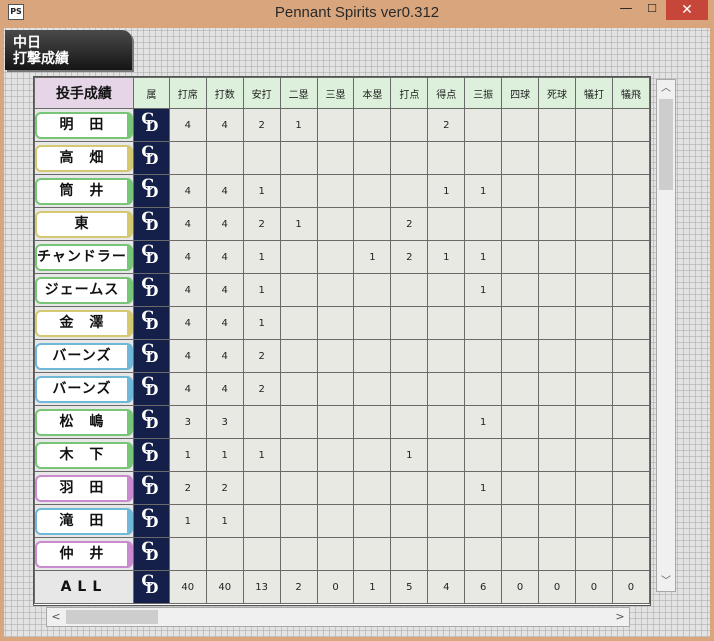 The height and width of the screenshot is (641, 714). Describe the element at coordinates (261, 93) in the screenshot. I see `column-header: 安打` at that location.